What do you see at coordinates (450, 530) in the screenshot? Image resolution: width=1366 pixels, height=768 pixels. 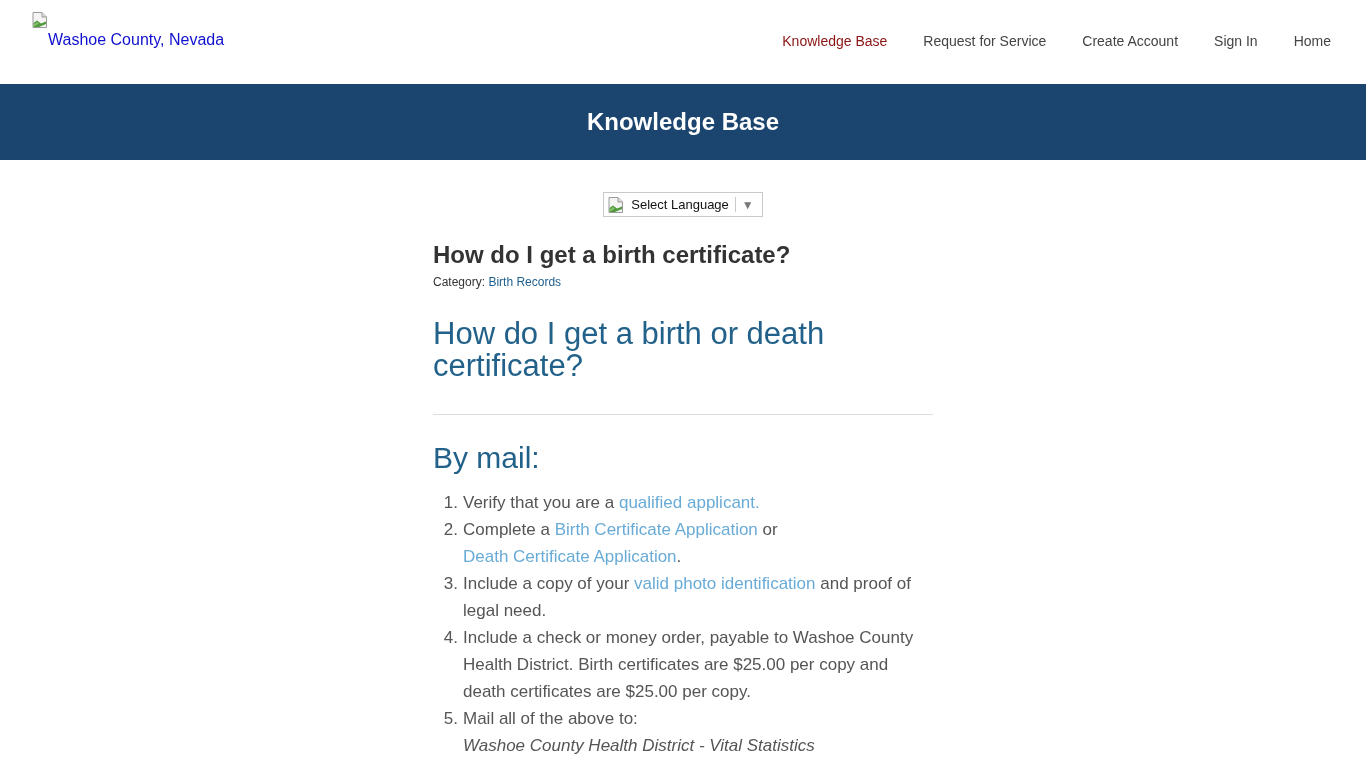 I see `list-number: 2.` at bounding box center [450, 530].